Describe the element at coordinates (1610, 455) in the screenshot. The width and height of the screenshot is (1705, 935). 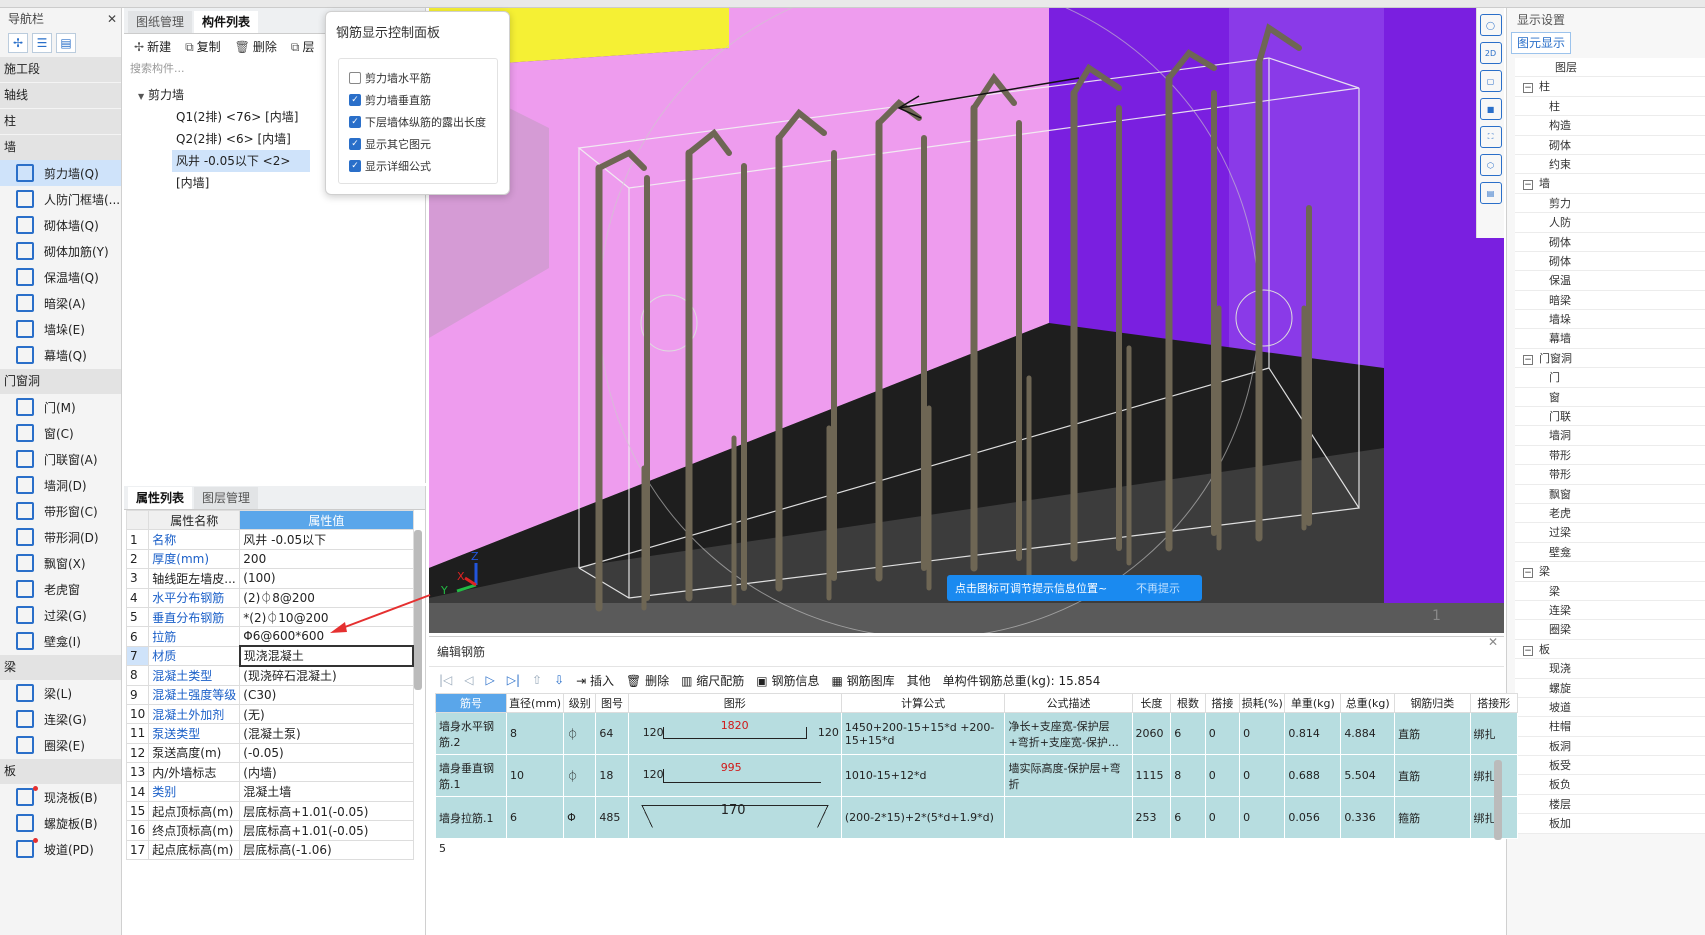
I see `display-tree-row: 带形` at that location.